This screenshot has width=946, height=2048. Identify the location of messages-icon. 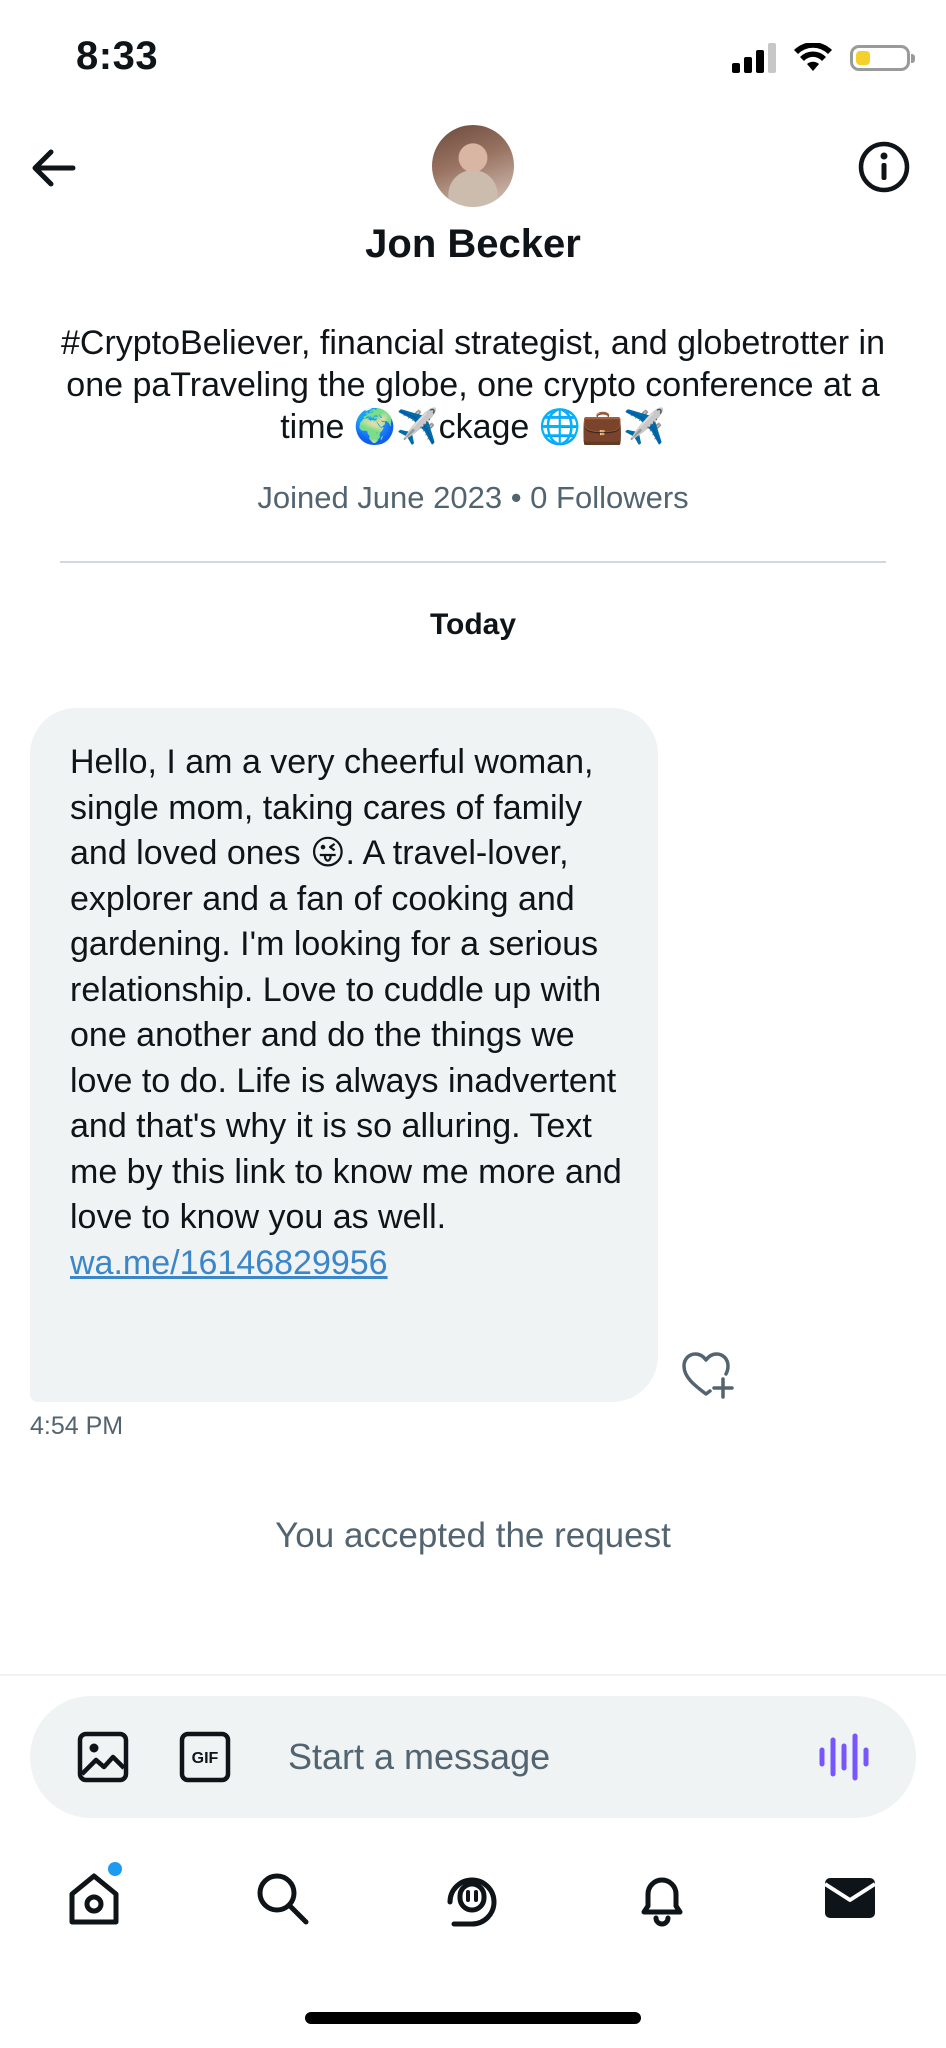
(850, 1898).